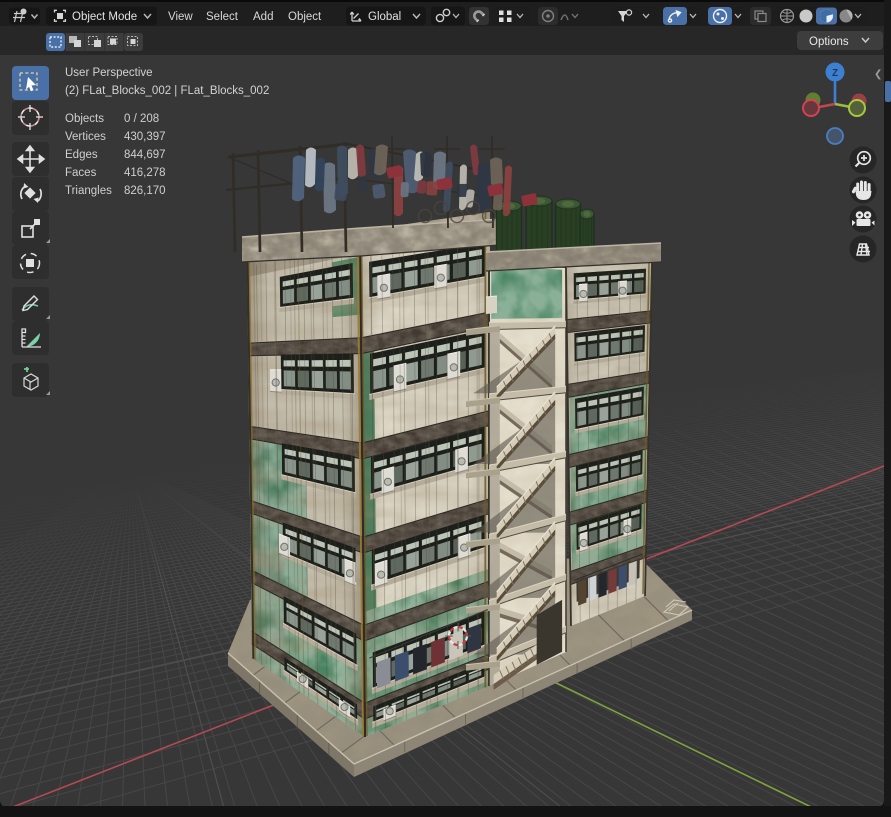 This screenshot has width=891, height=817. What do you see at coordinates (222, 17) in the screenshot?
I see `svg-text: Select` at bounding box center [222, 17].